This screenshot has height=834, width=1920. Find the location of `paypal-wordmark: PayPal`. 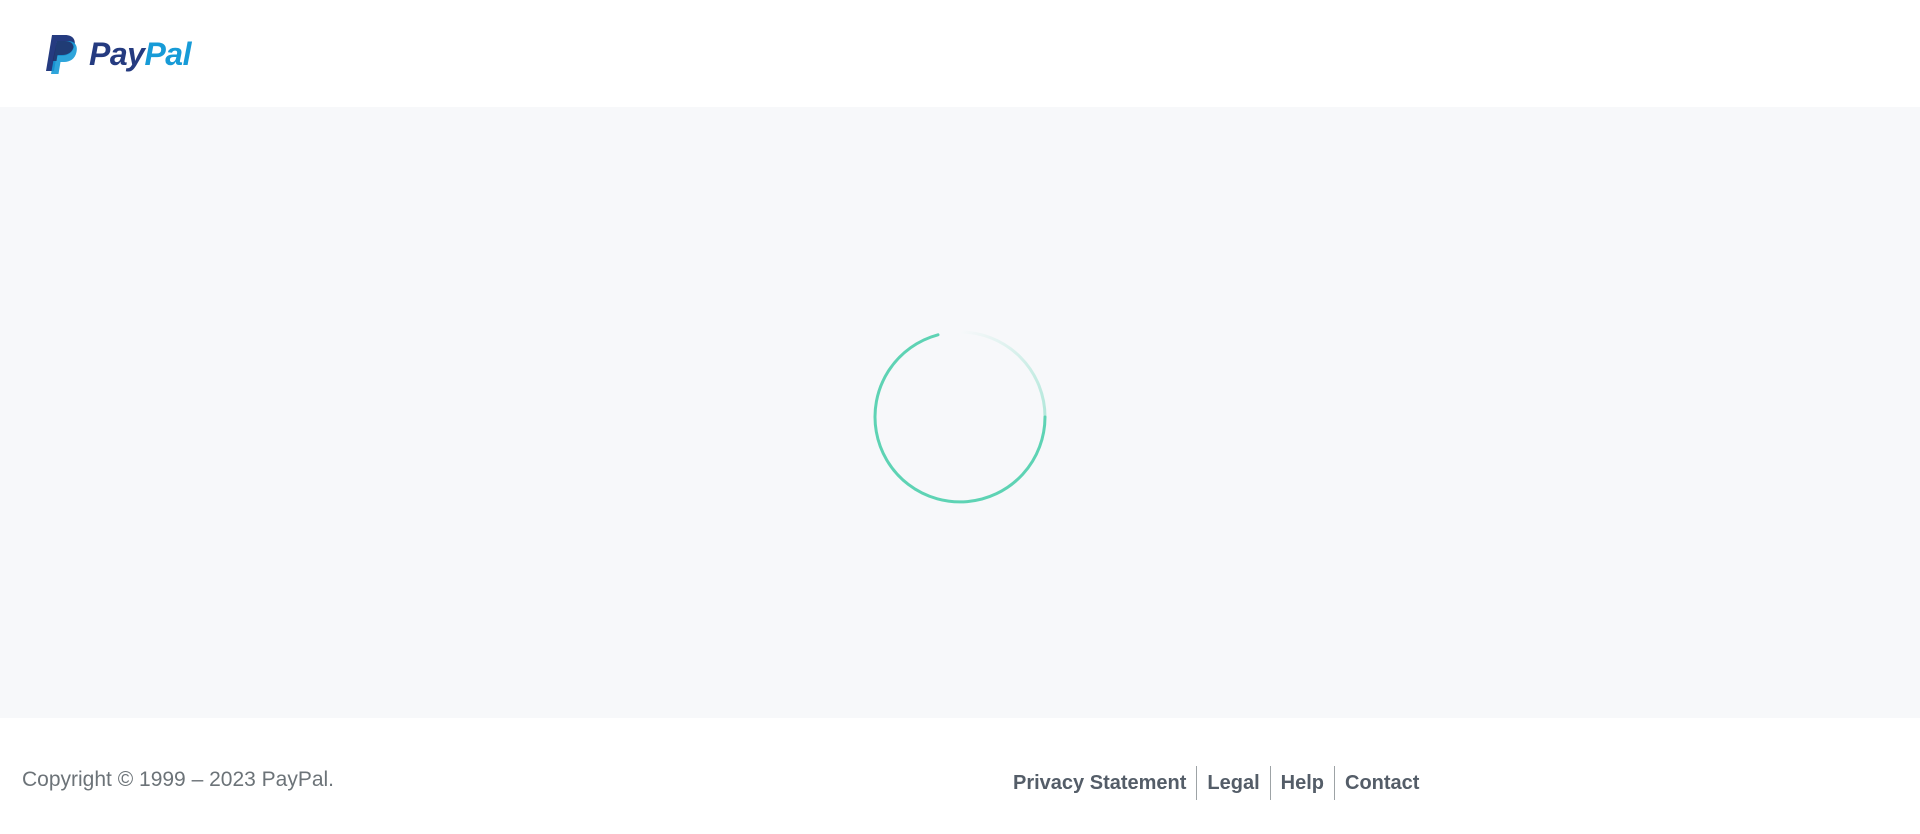

paypal-wordmark: PayPal is located at coordinates (140, 54).